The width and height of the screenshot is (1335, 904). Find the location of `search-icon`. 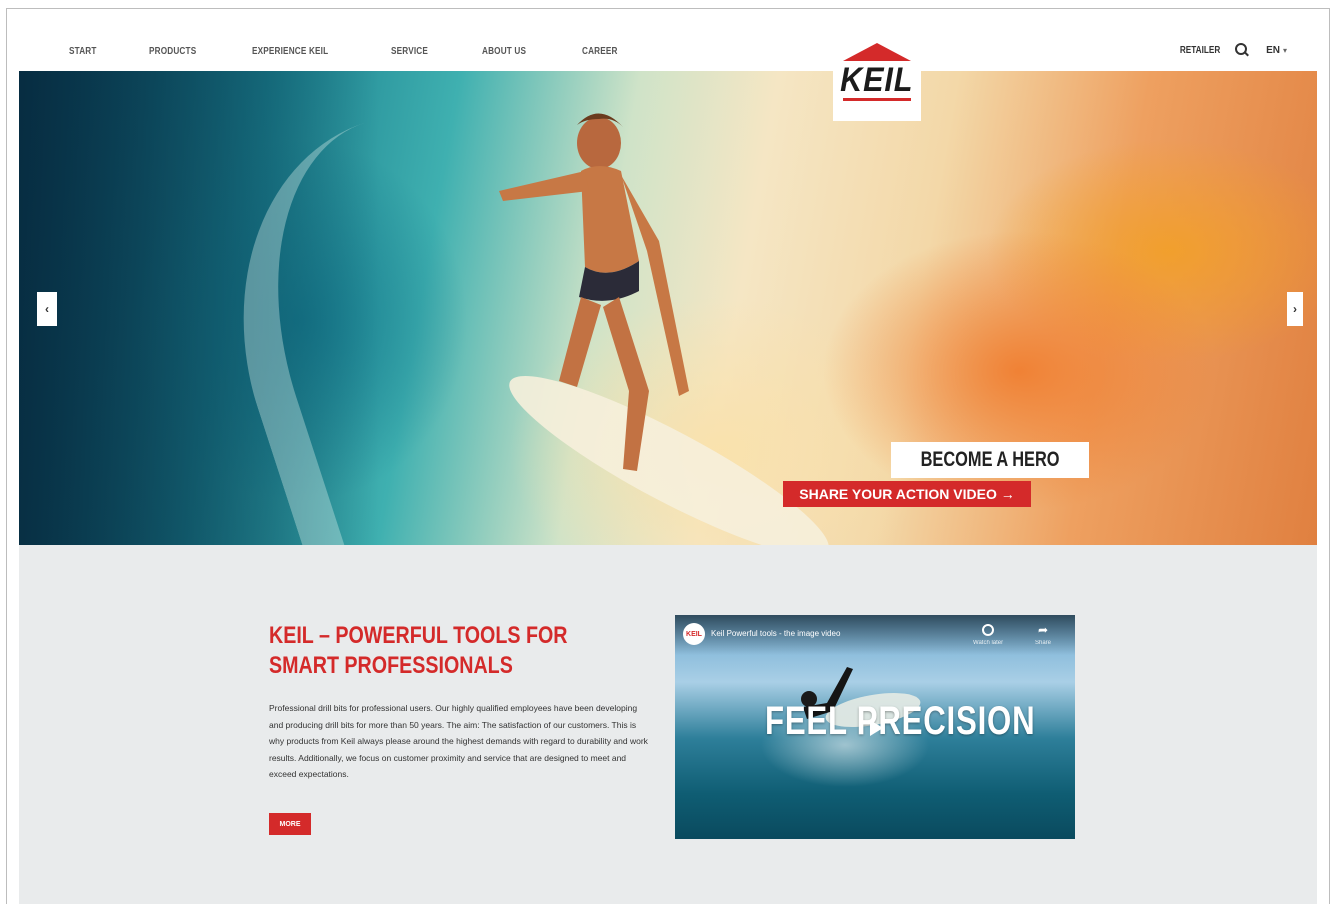

search-icon is located at coordinates (1242, 50).